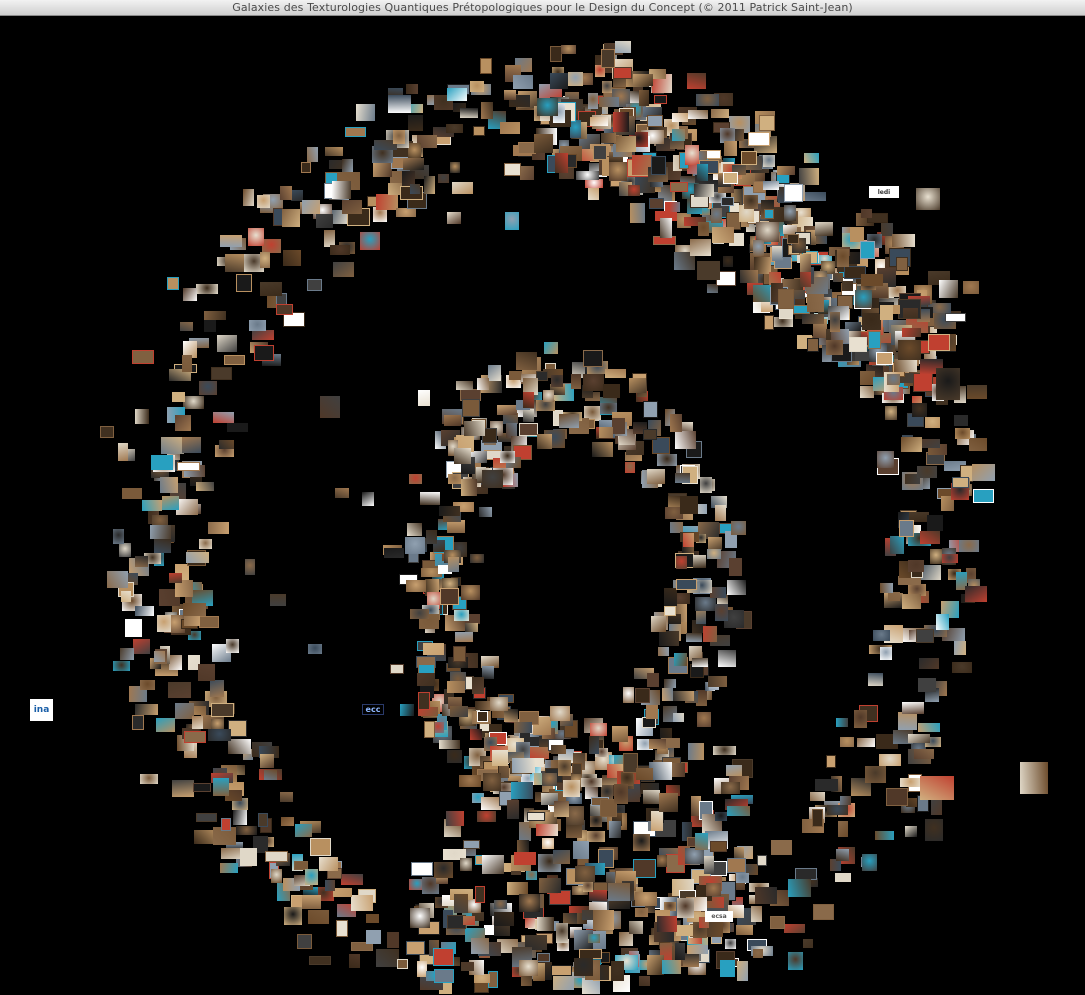  What do you see at coordinates (373, 709) in the screenshot?
I see `logo-thumbnail: ecc` at bounding box center [373, 709].